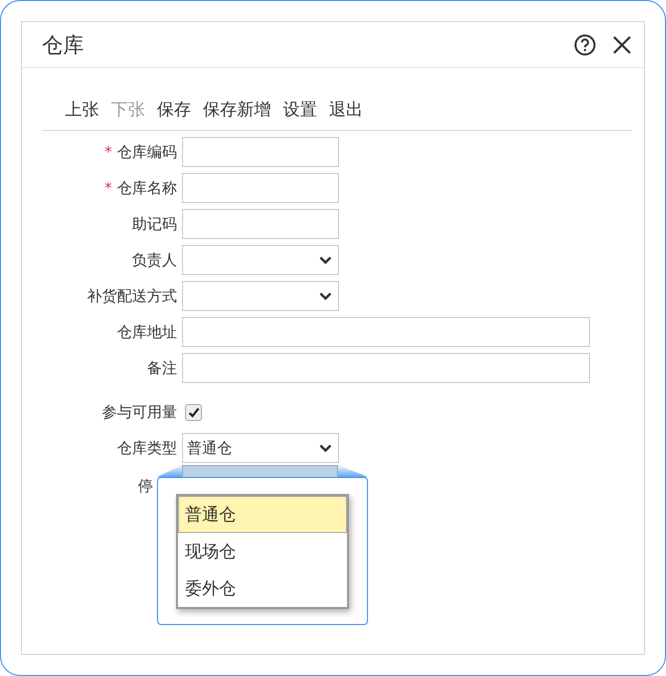 Image resolution: width=666 pixels, height=676 pixels. I want to click on checkbox, so click(193, 412).